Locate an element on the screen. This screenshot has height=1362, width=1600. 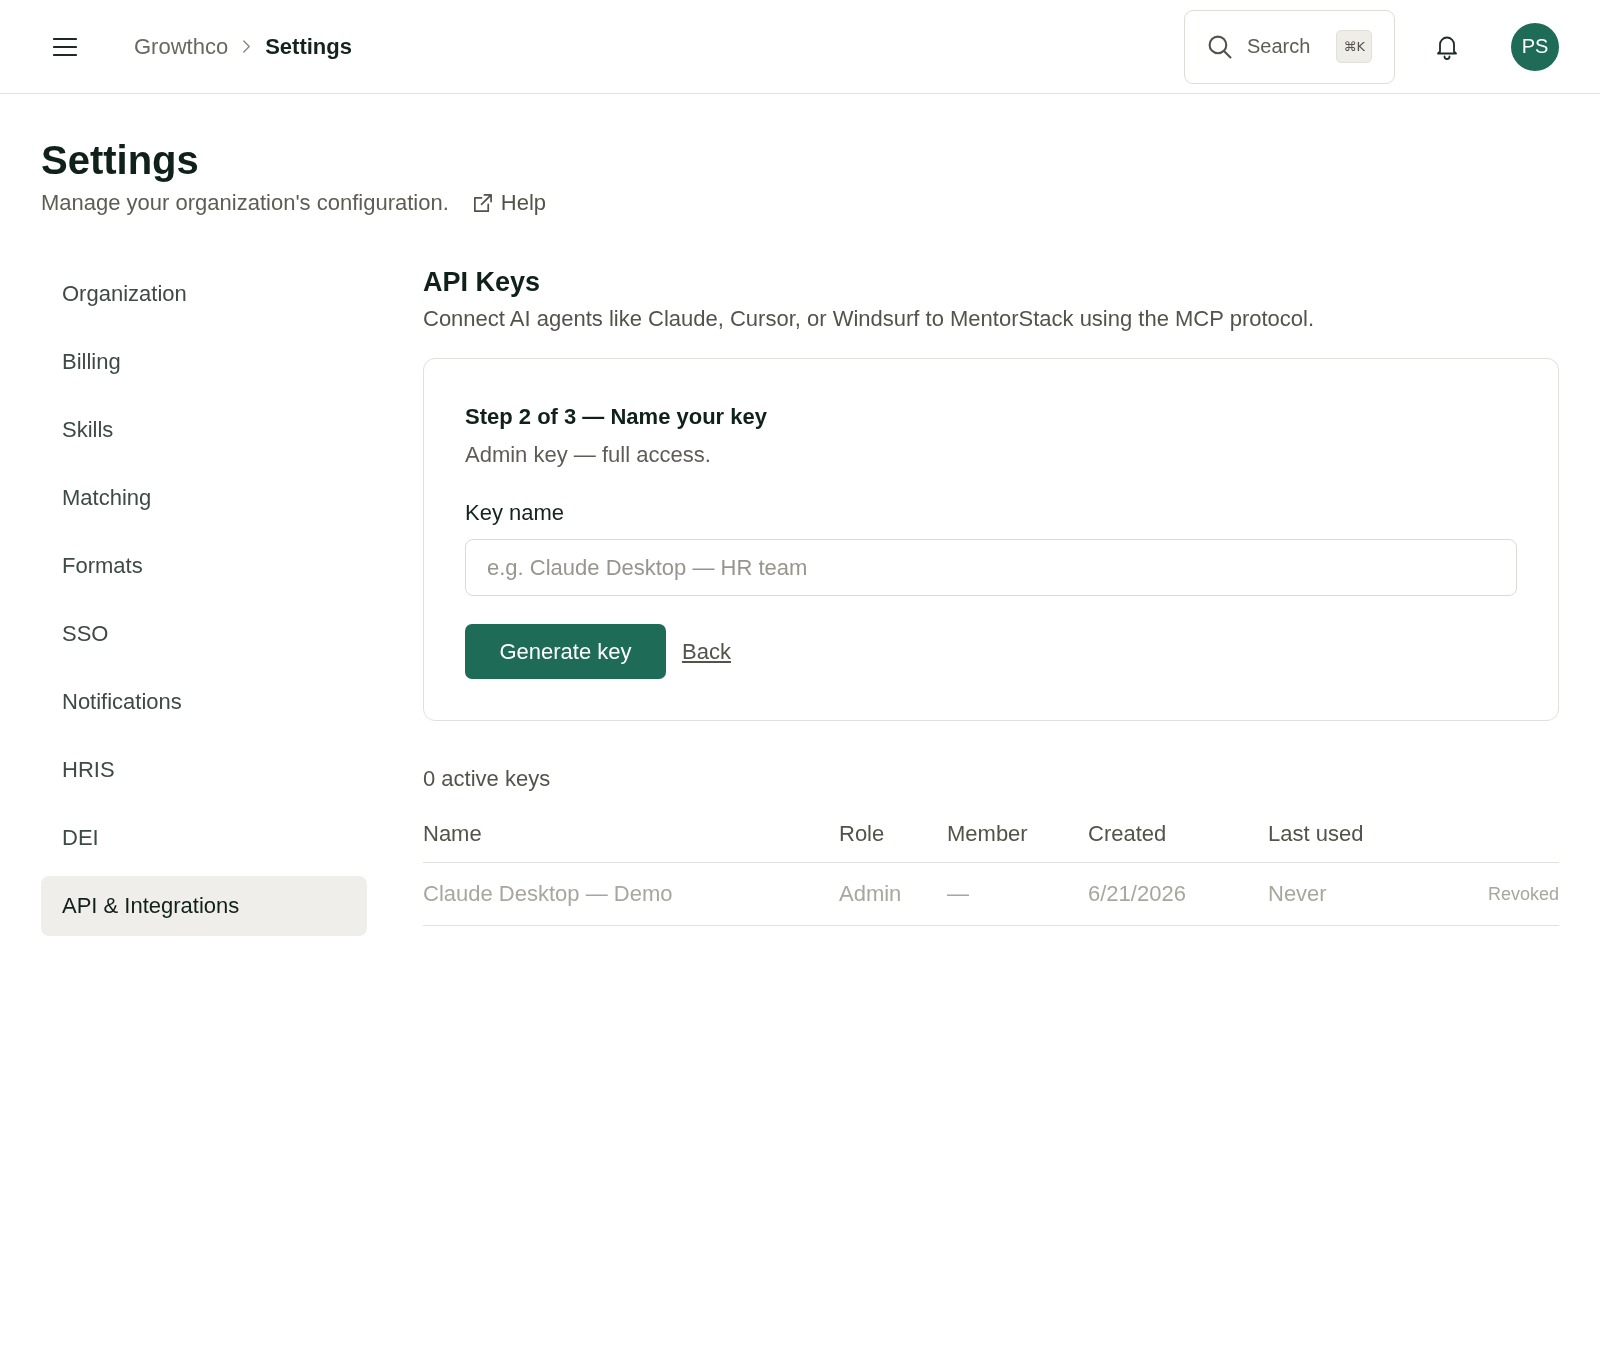
back-link: Back is located at coordinates (706, 651).